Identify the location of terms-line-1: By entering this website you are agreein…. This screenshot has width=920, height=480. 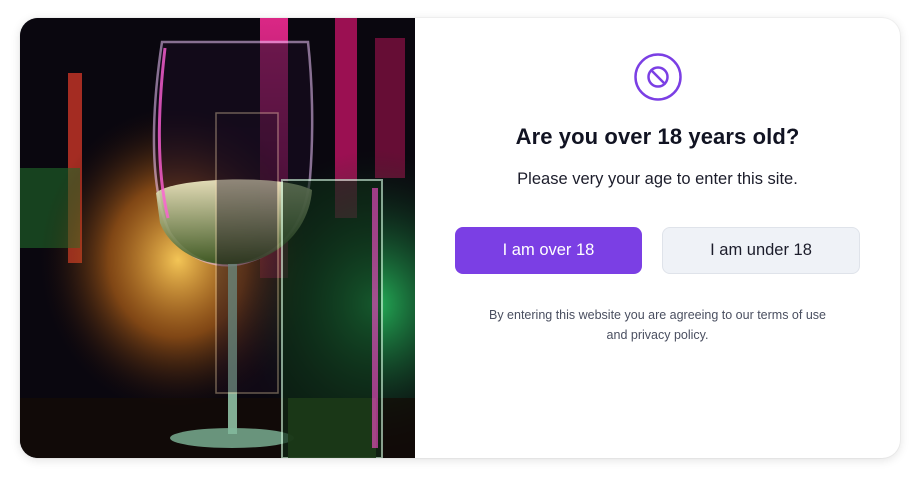
(657, 315).